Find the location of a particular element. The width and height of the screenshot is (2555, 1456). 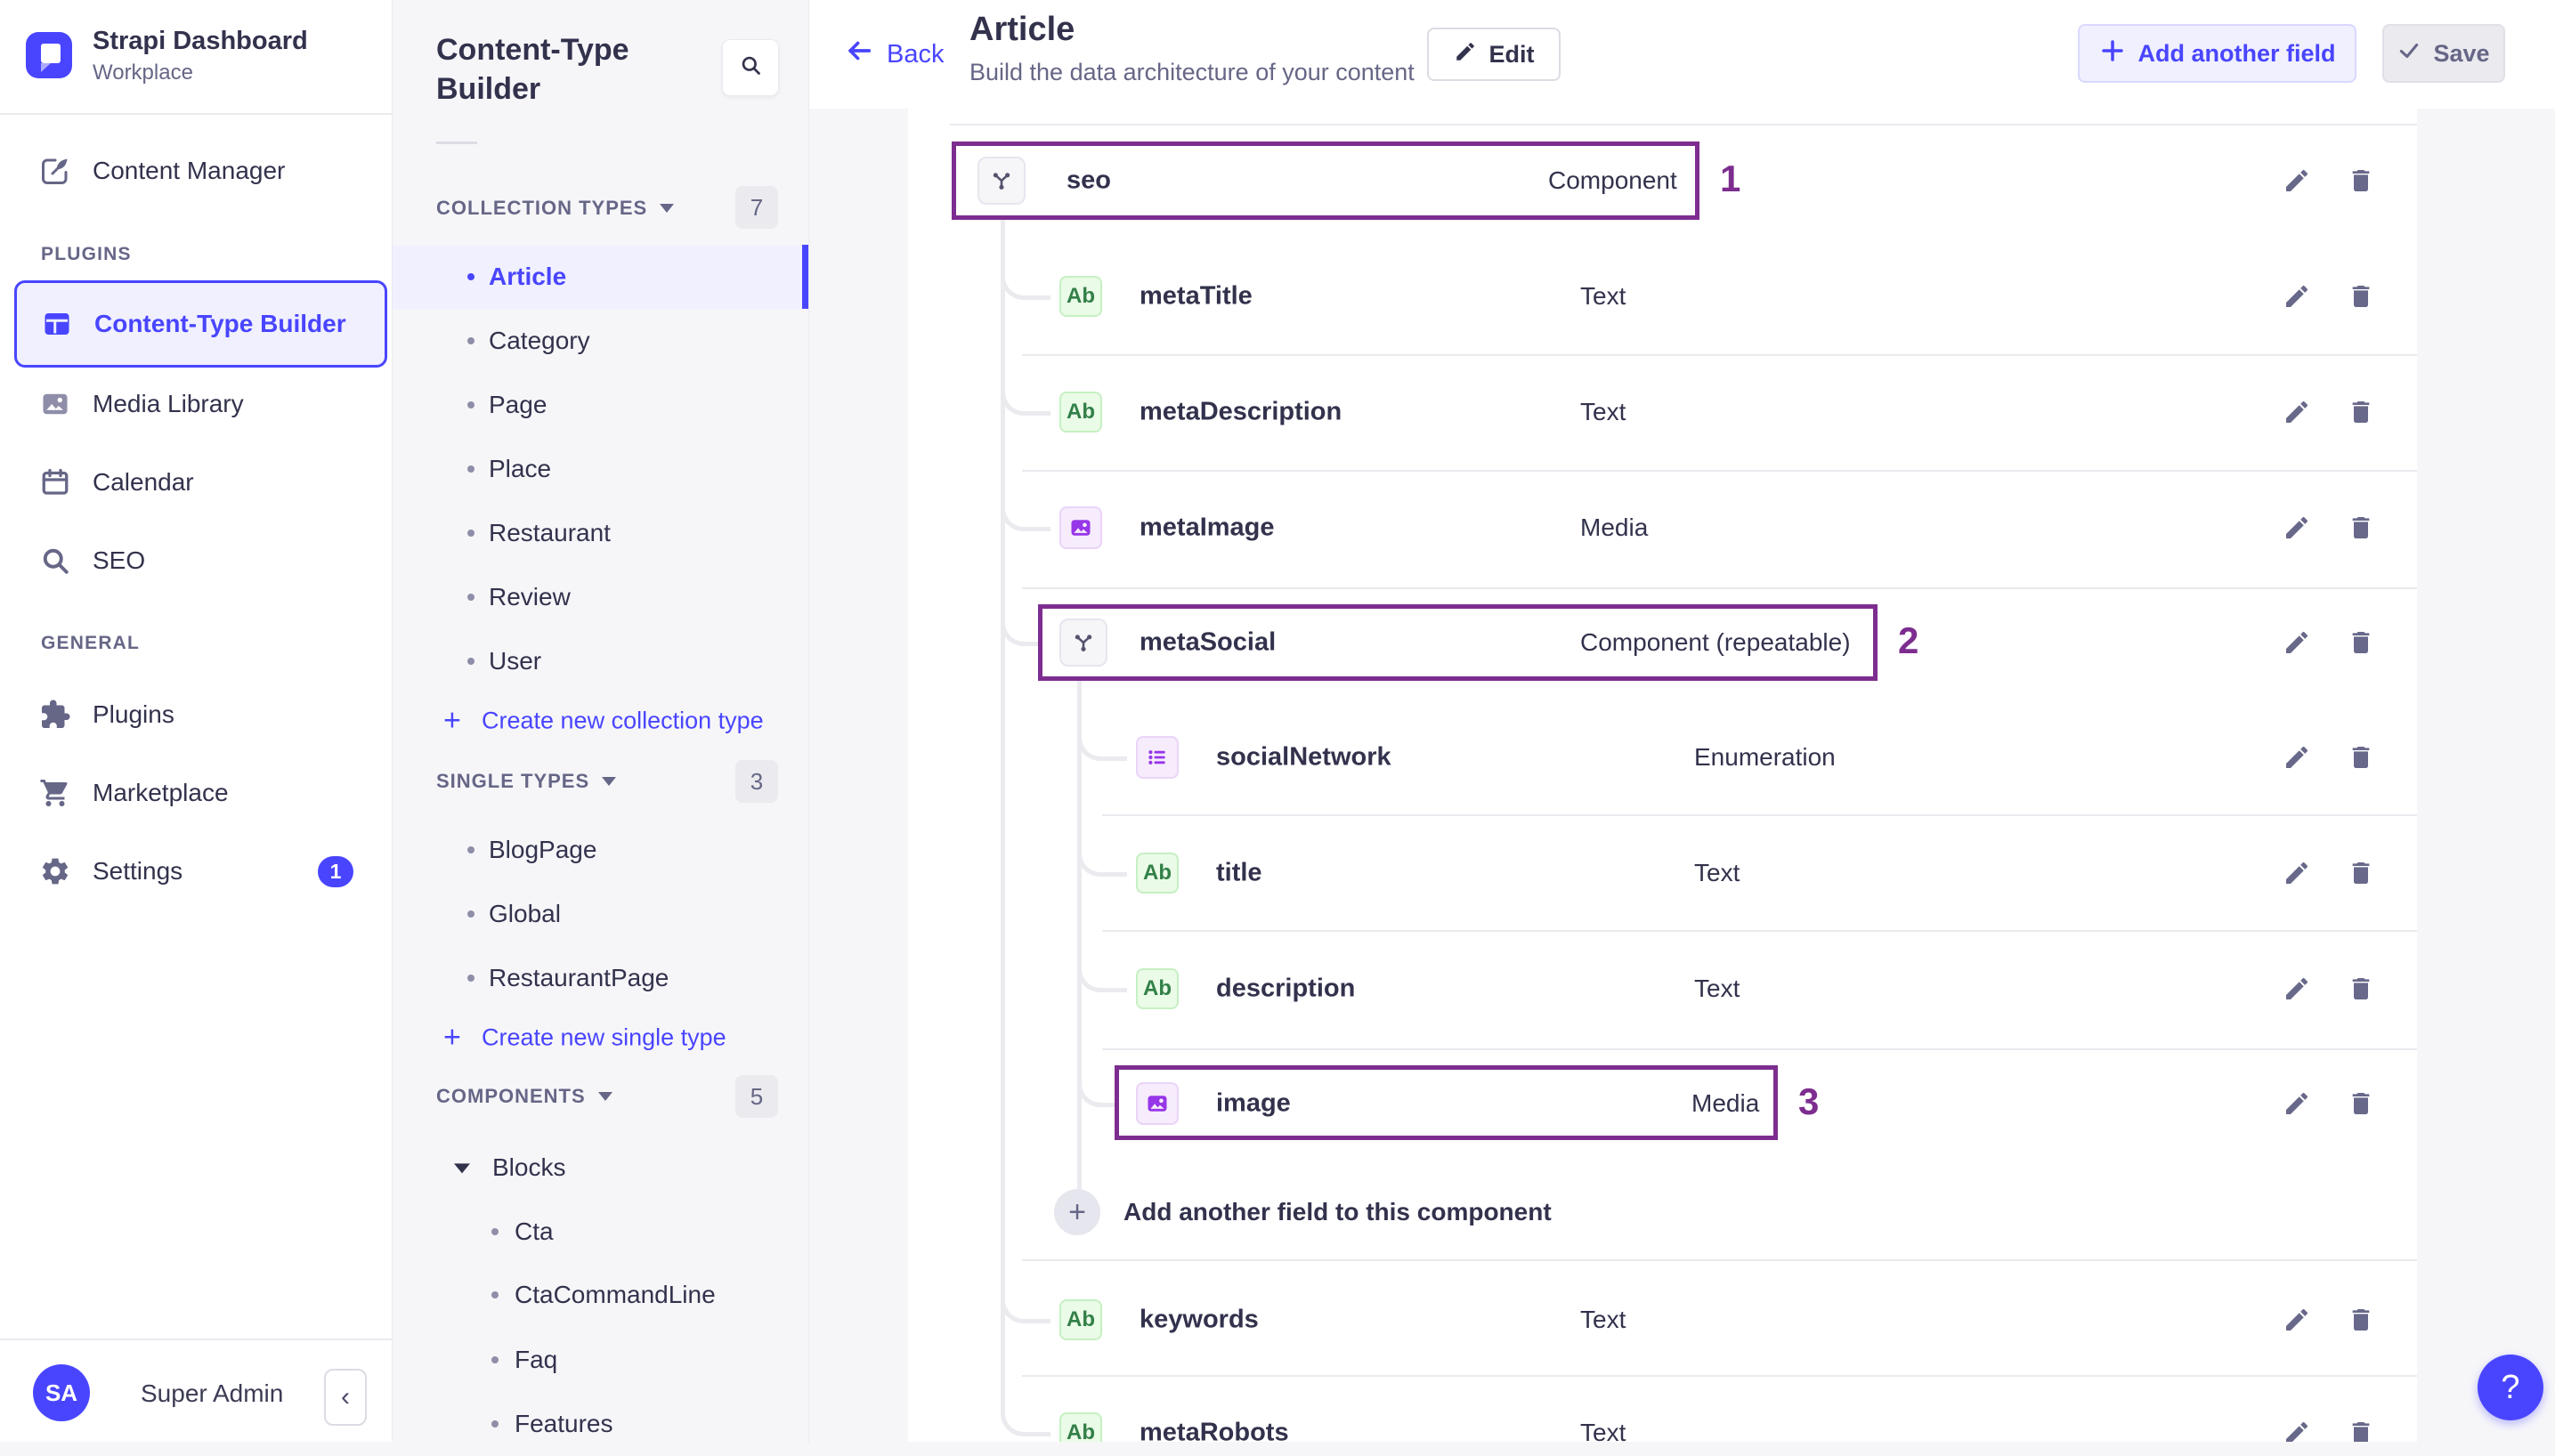

sidebar-item-calendar: Calendar is located at coordinates (196, 482).